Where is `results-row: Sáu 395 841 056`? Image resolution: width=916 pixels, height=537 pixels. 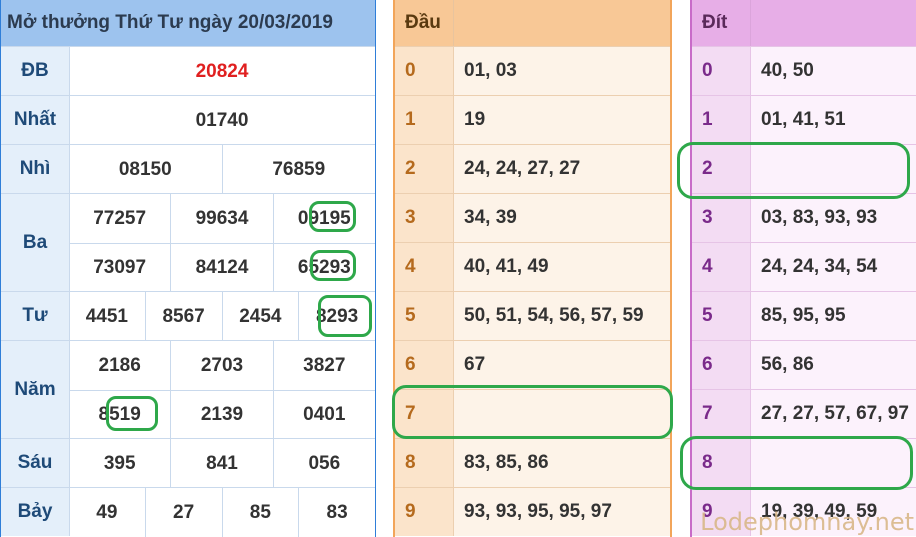
results-row: Sáu 395 841 056 is located at coordinates (188, 463).